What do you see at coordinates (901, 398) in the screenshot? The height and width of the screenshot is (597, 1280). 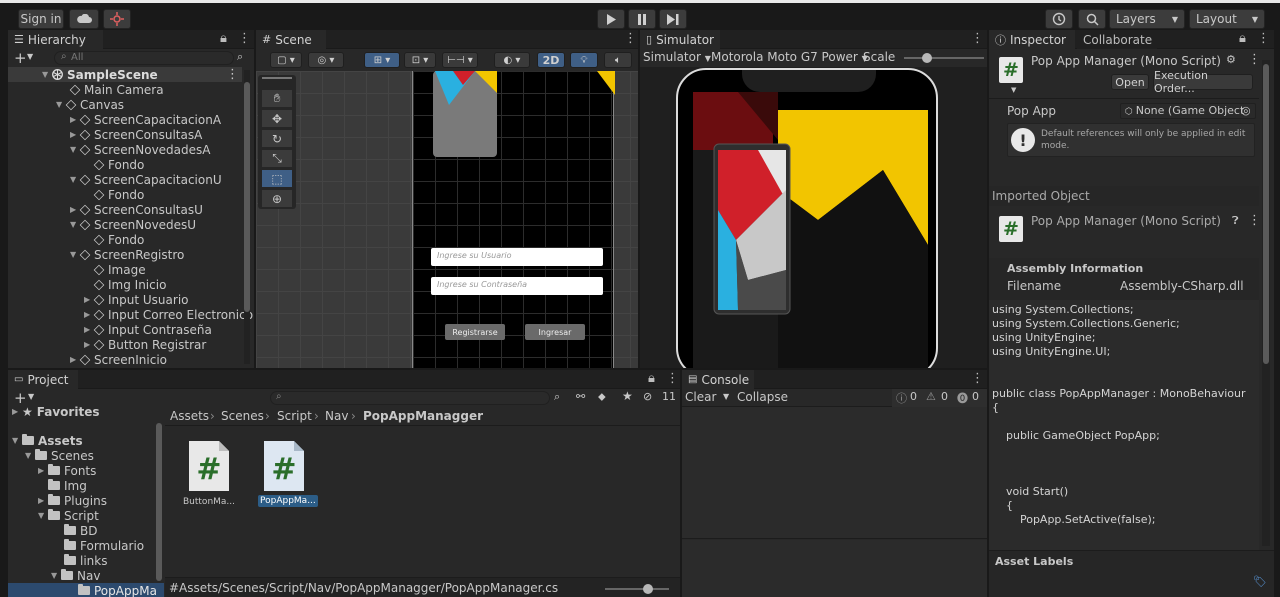 I see `info-message-icon: ⓘ` at bounding box center [901, 398].